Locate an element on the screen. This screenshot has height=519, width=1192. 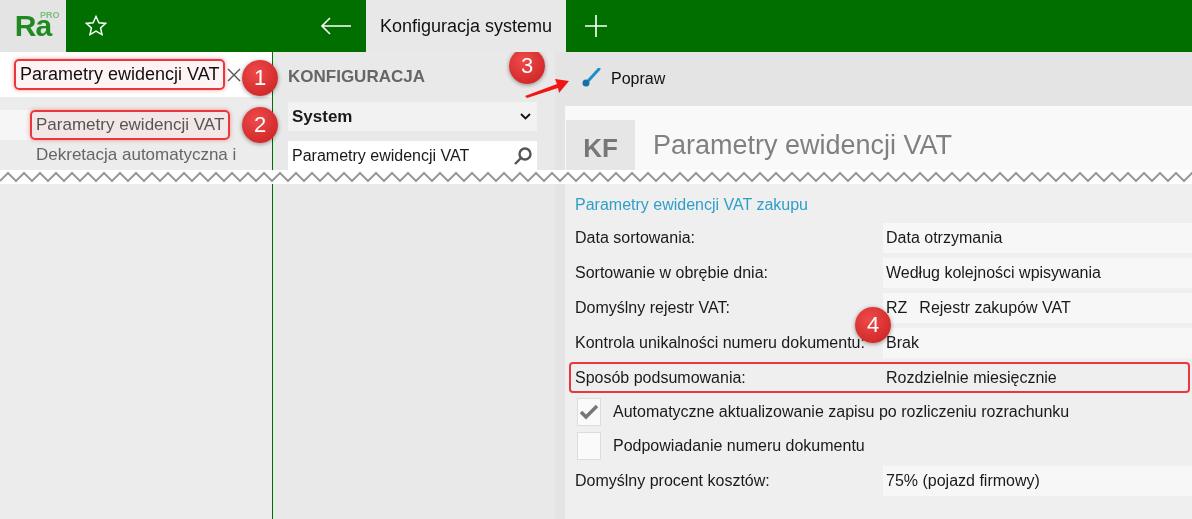
app-logo: RaPRO is located at coordinates (33, 26).